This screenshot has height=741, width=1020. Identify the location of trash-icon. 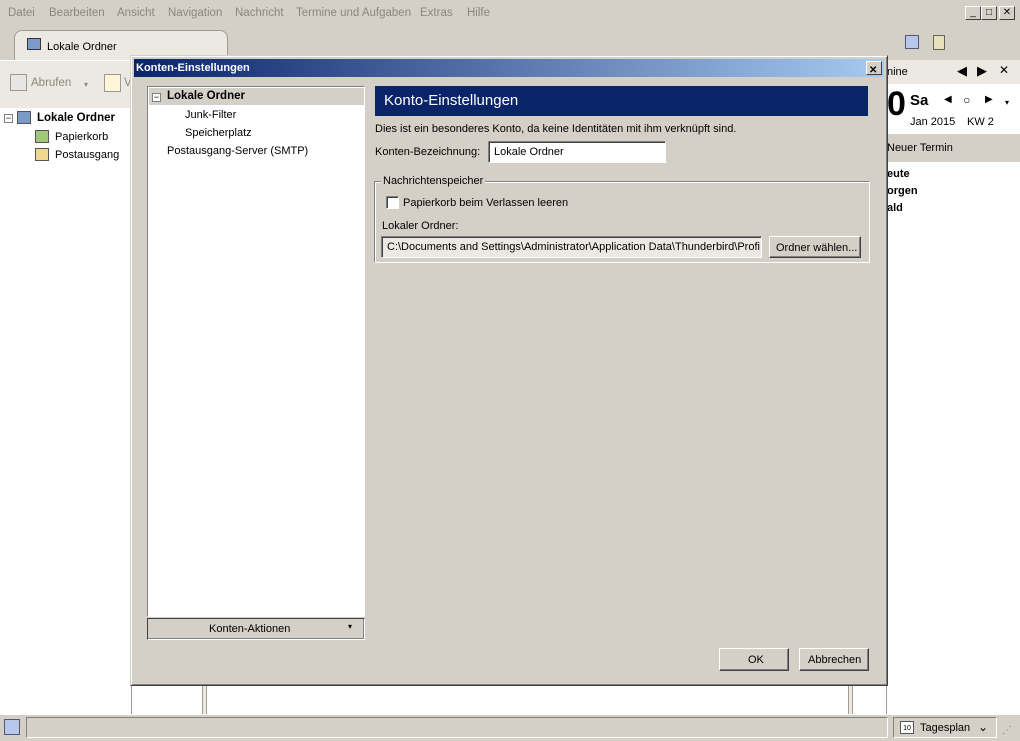
(42, 136).